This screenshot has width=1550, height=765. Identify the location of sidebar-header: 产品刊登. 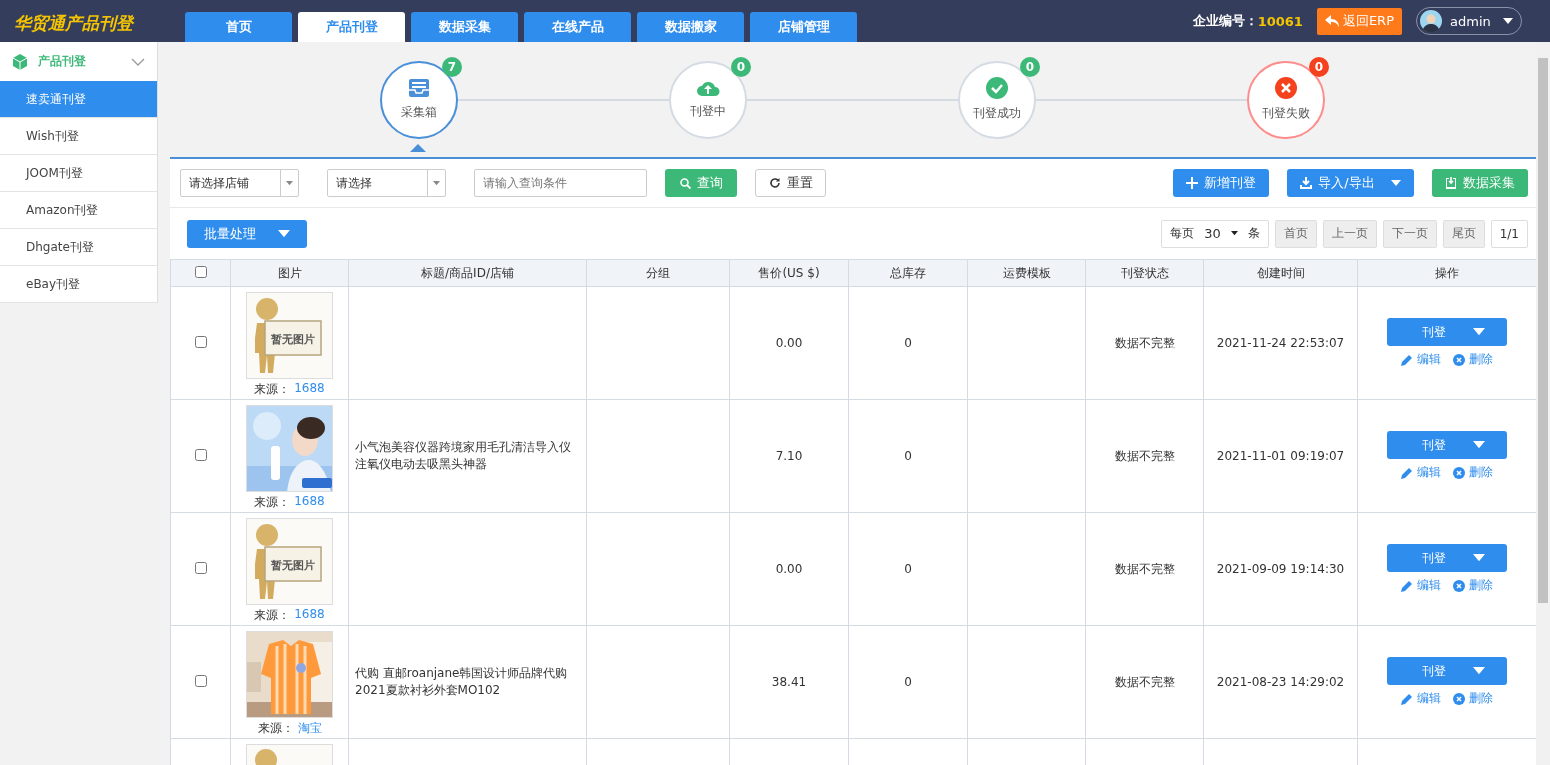
(79, 61).